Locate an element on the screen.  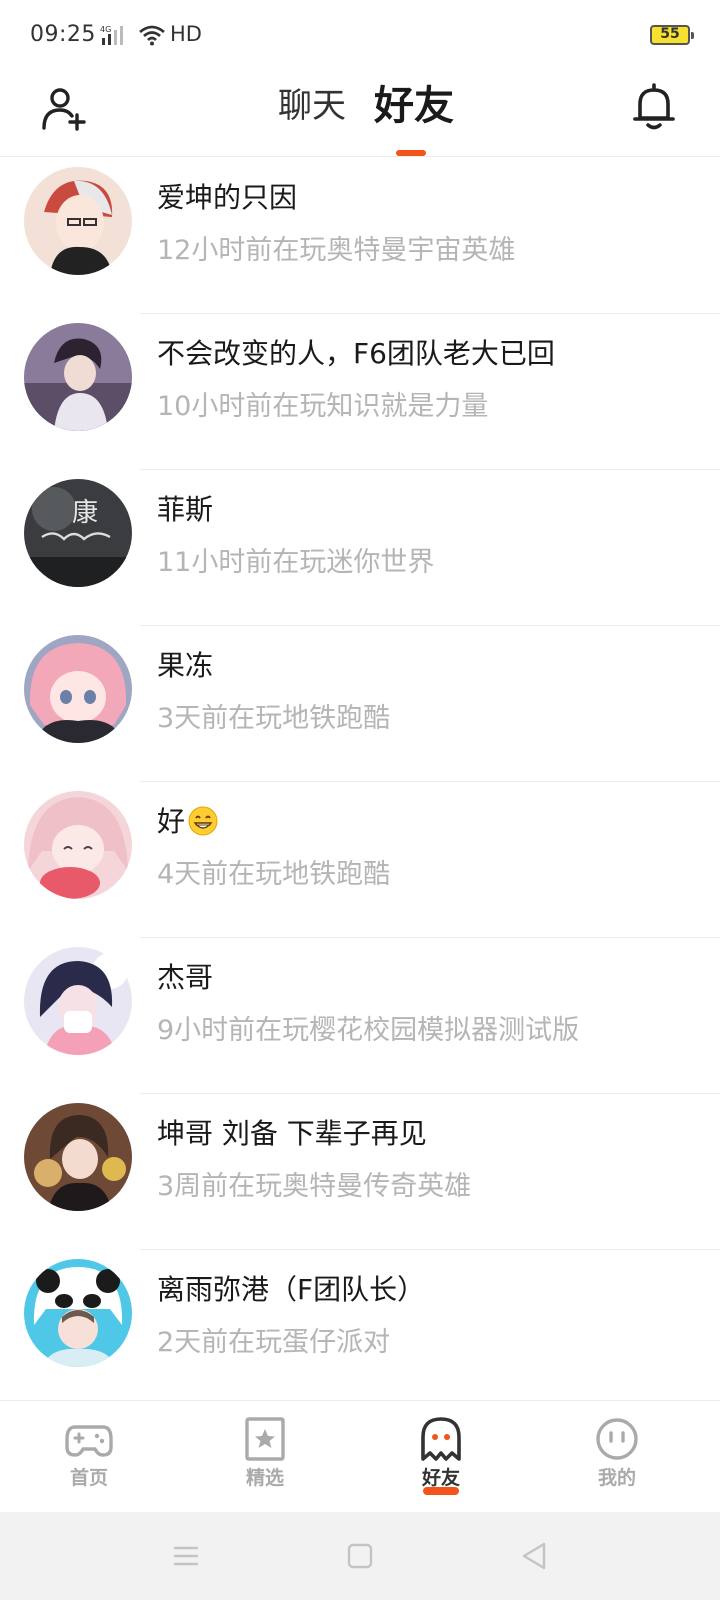
friend-name: 离雨弥港（F团队长） is located at coordinates (291, 1289).